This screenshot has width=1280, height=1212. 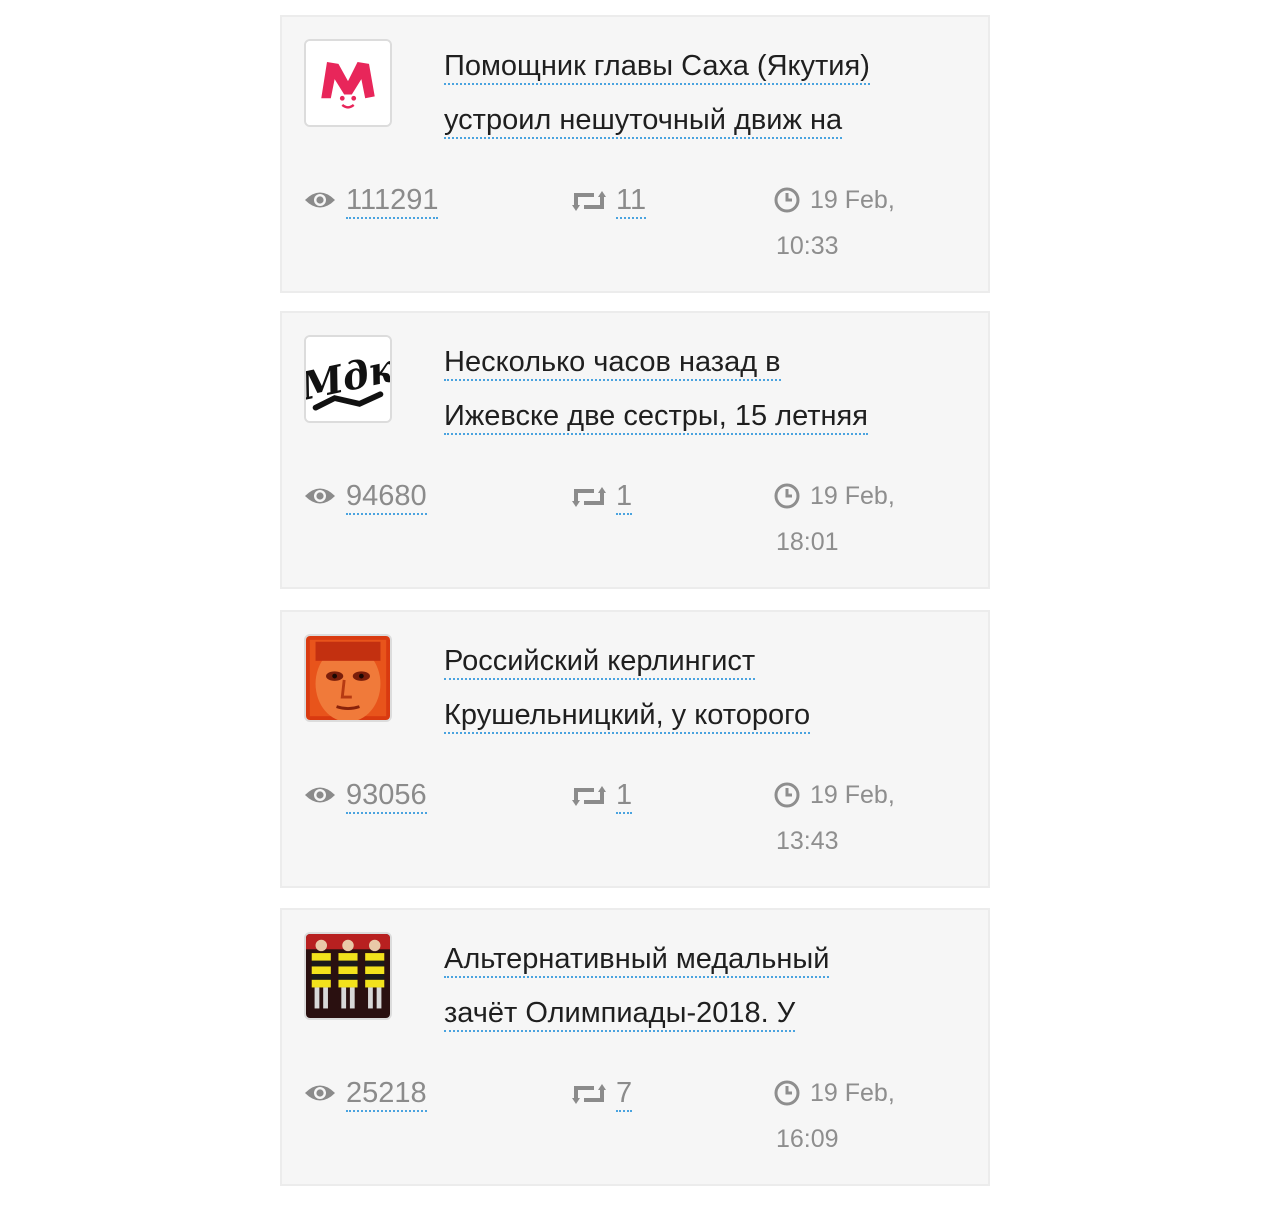 I want to click on post-date: 19 Feb, 16:09, so click(x=874, y=1114).